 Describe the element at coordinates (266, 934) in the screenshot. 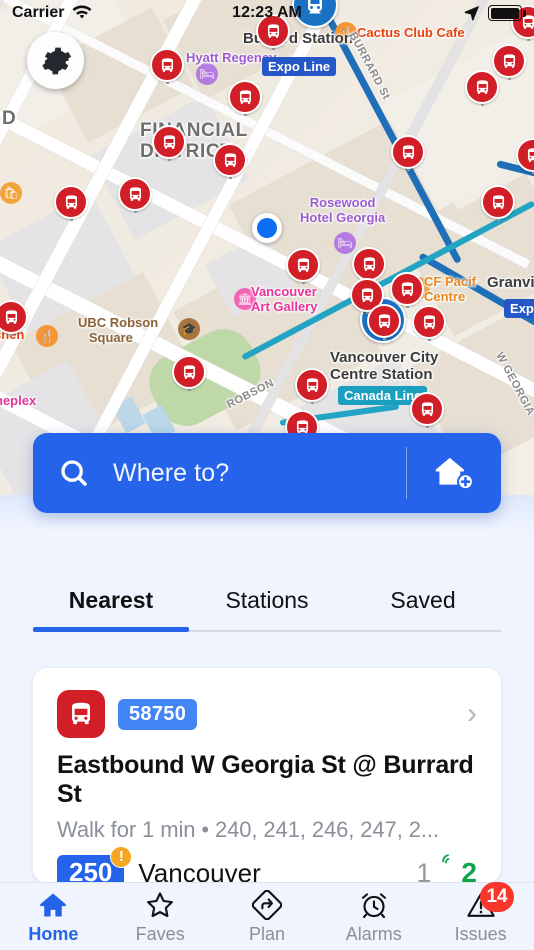

I see `nav-label-plan: Plan` at that location.